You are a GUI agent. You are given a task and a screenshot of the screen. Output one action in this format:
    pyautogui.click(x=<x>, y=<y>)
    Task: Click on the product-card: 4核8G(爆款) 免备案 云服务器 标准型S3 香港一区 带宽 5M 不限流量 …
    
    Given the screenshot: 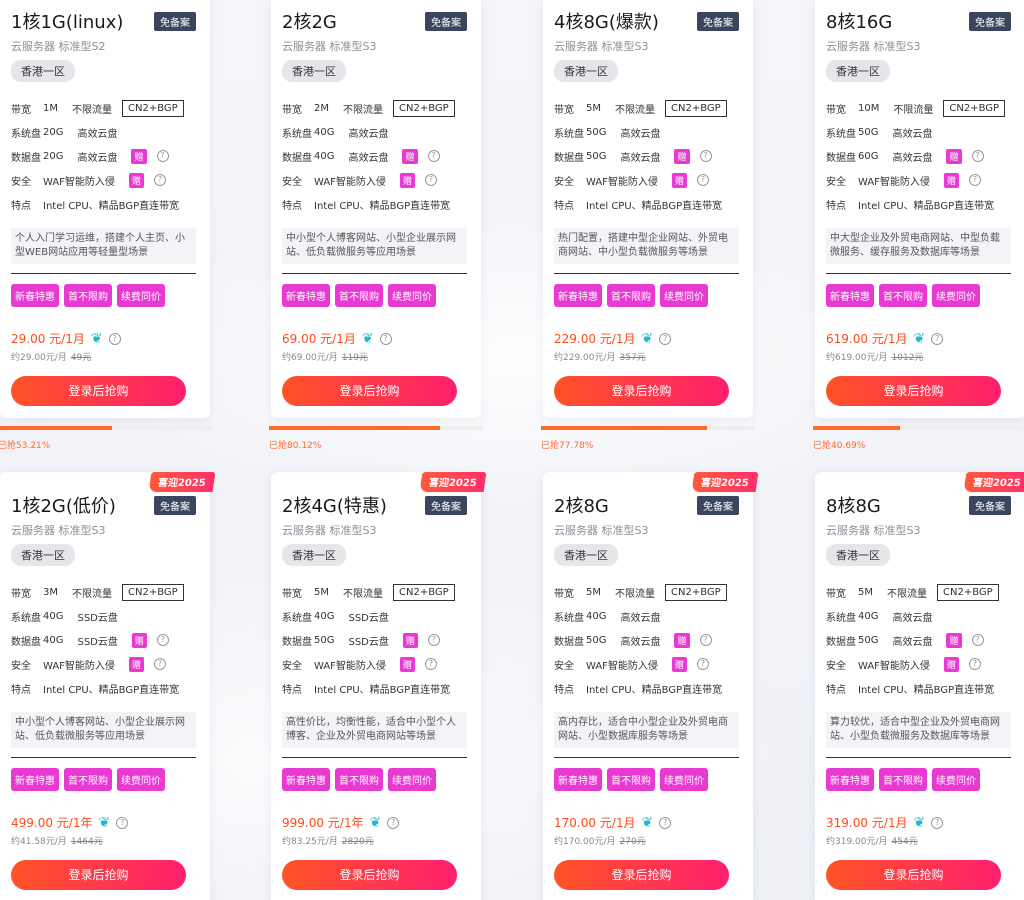 What is the action you would take?
    pyautogui.click(x=648, y=209)
    